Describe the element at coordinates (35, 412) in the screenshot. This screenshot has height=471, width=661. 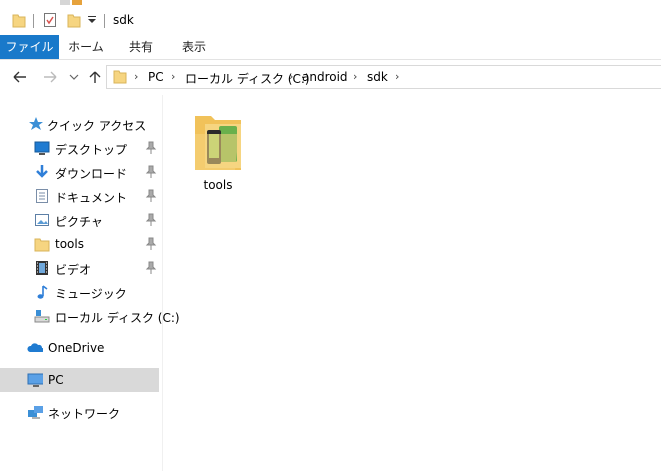
I see `network-icon` at that location.